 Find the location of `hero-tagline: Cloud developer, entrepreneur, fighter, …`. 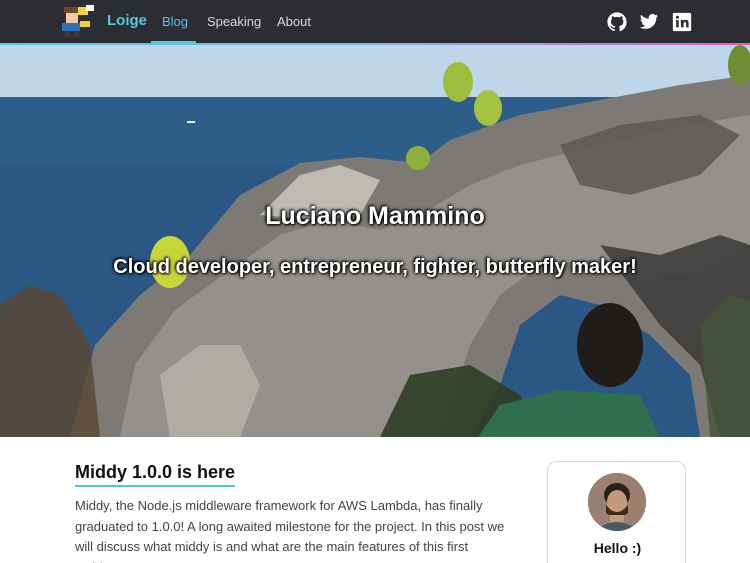

hero-tagline: Cloud developer, entrepreneur, fighter, … is located at coordinates (375, 267).